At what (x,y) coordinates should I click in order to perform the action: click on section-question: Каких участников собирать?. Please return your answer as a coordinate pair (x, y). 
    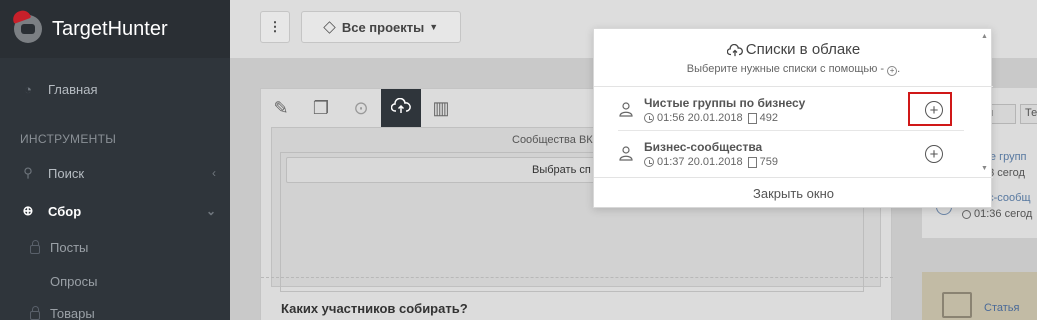
    Looking at the image, I should click on (374, 308).